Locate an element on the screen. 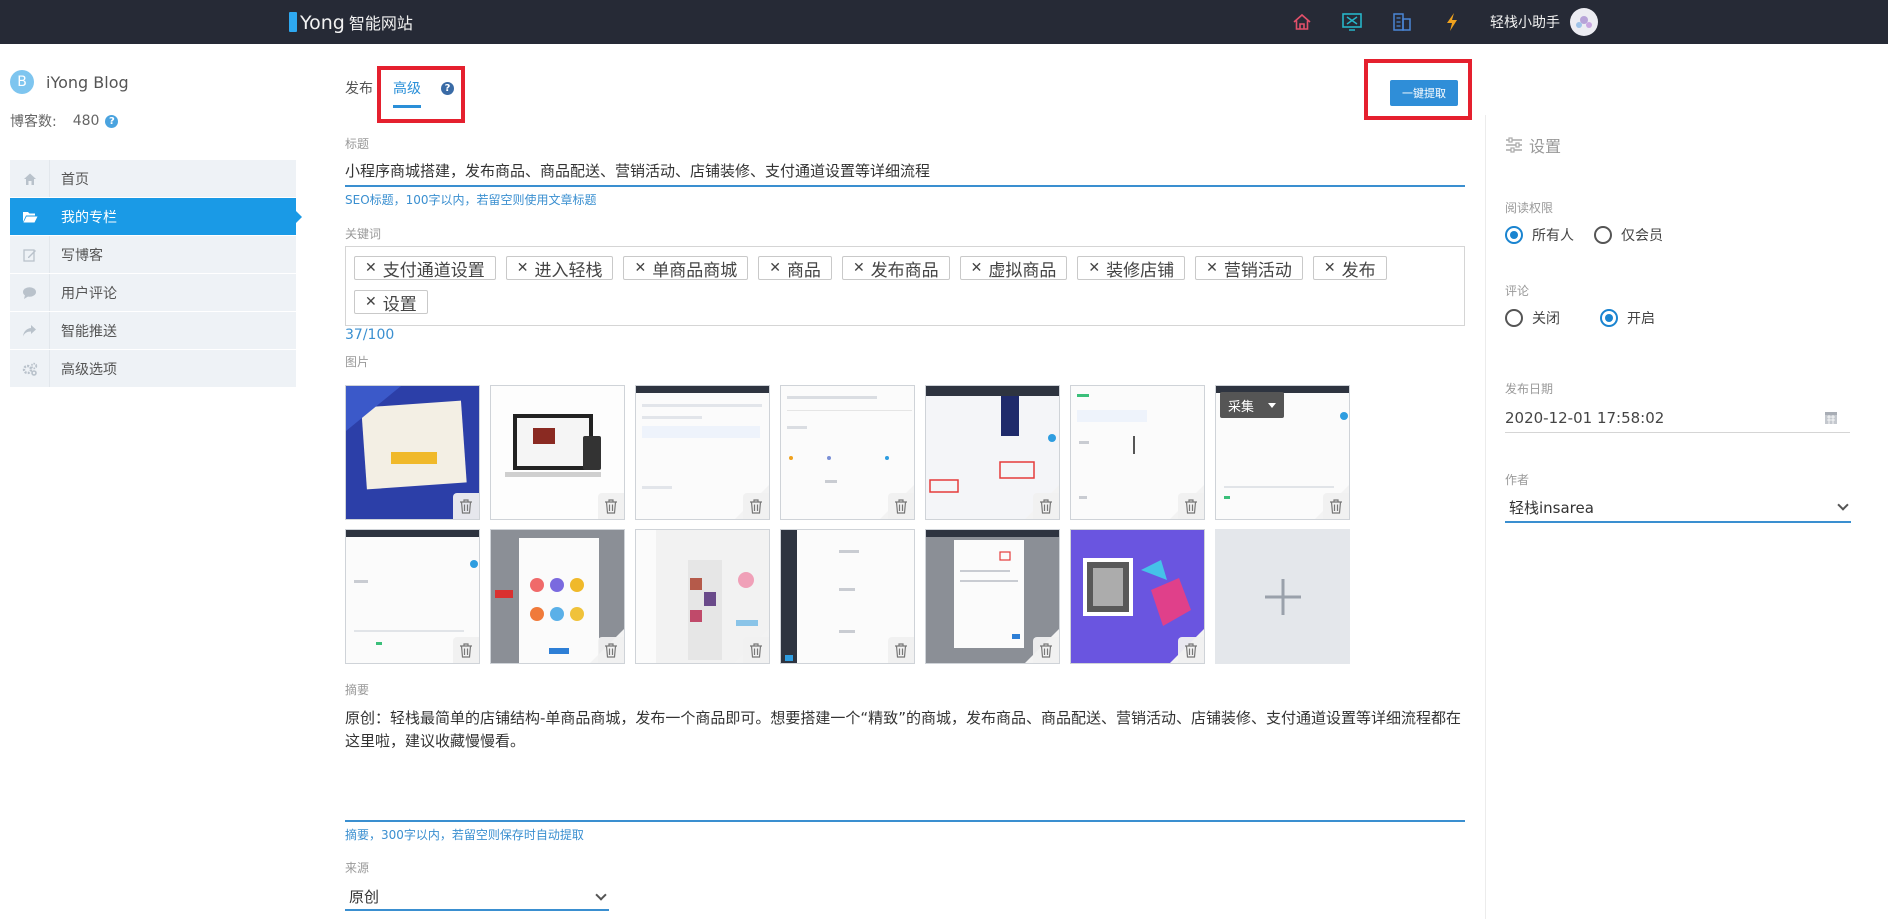 This screenshot has width=1888, height=919. help-icon: ? is located at coordinates (112, 121).